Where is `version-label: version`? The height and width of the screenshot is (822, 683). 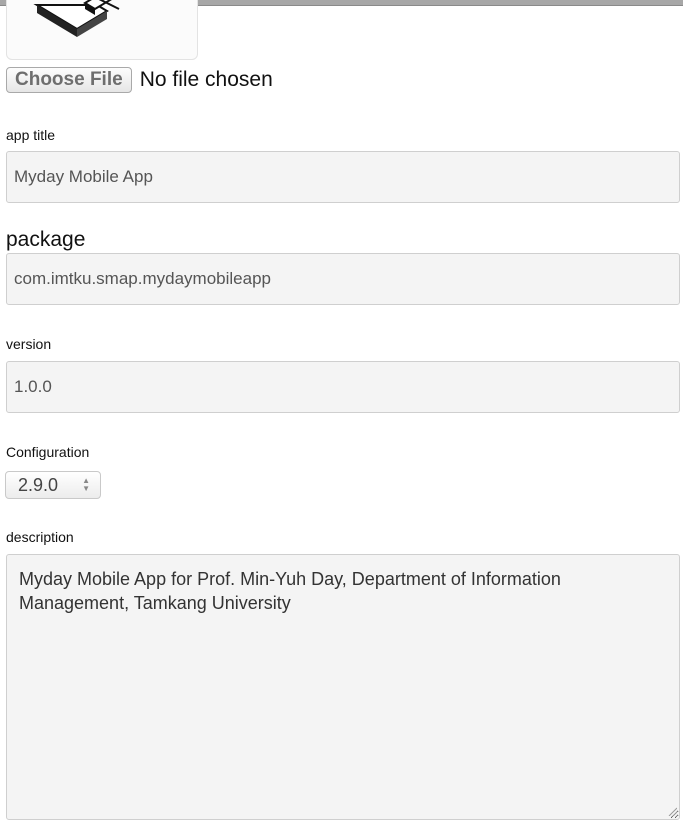
version-label: version is located at coordinates (29, 344).